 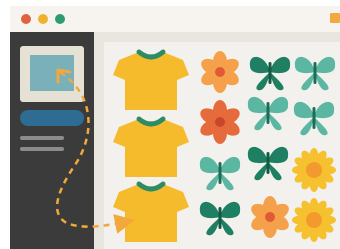 What do you see at coordinates (52, 118) in the screenshot?
I see `sidebar-selected-item` at bounding box center [52, 118].